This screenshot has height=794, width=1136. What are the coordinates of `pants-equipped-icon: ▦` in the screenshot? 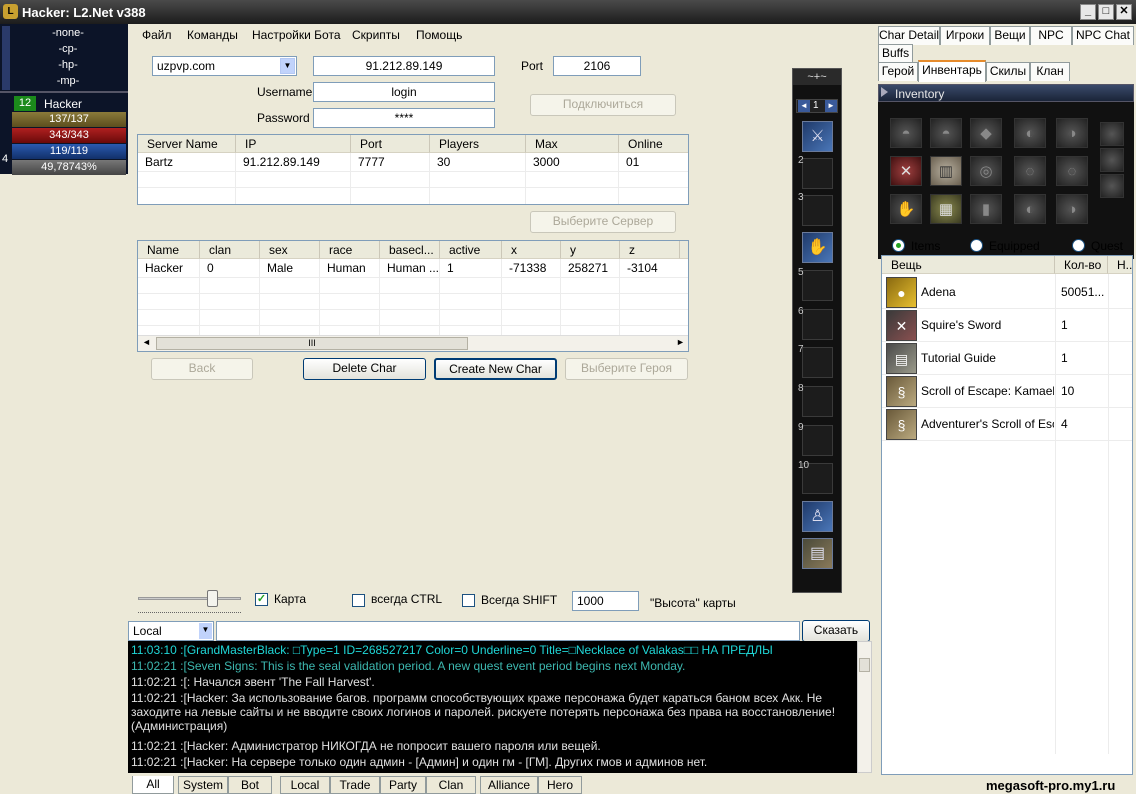 It's located at (946, 209).